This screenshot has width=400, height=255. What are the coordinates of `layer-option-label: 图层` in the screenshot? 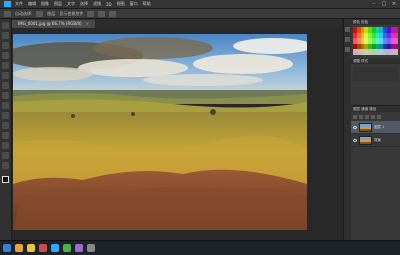 It's located at (51, 13).